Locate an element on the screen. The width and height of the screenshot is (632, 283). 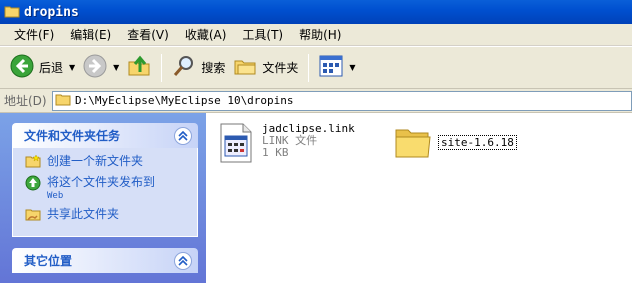
views-button: ▼ is located at coordinates (337, 68).